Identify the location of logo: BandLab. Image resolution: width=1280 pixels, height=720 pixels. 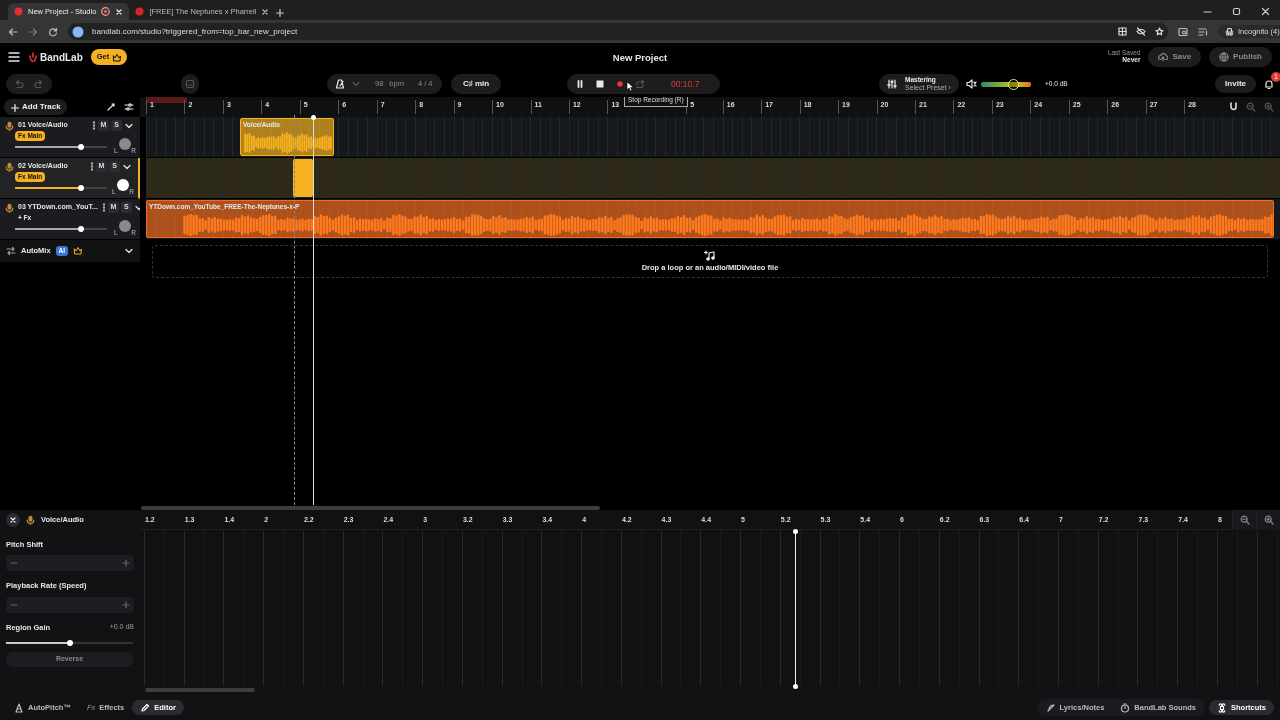
(61, 57).